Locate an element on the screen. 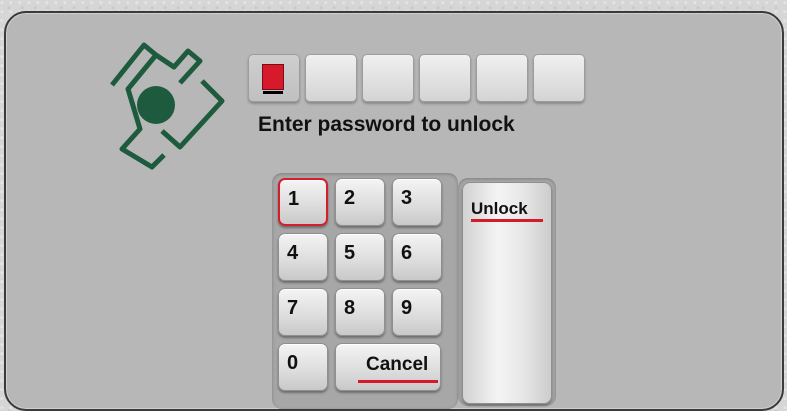  cancel-label: Cancel is located at coordinates (397, 364).